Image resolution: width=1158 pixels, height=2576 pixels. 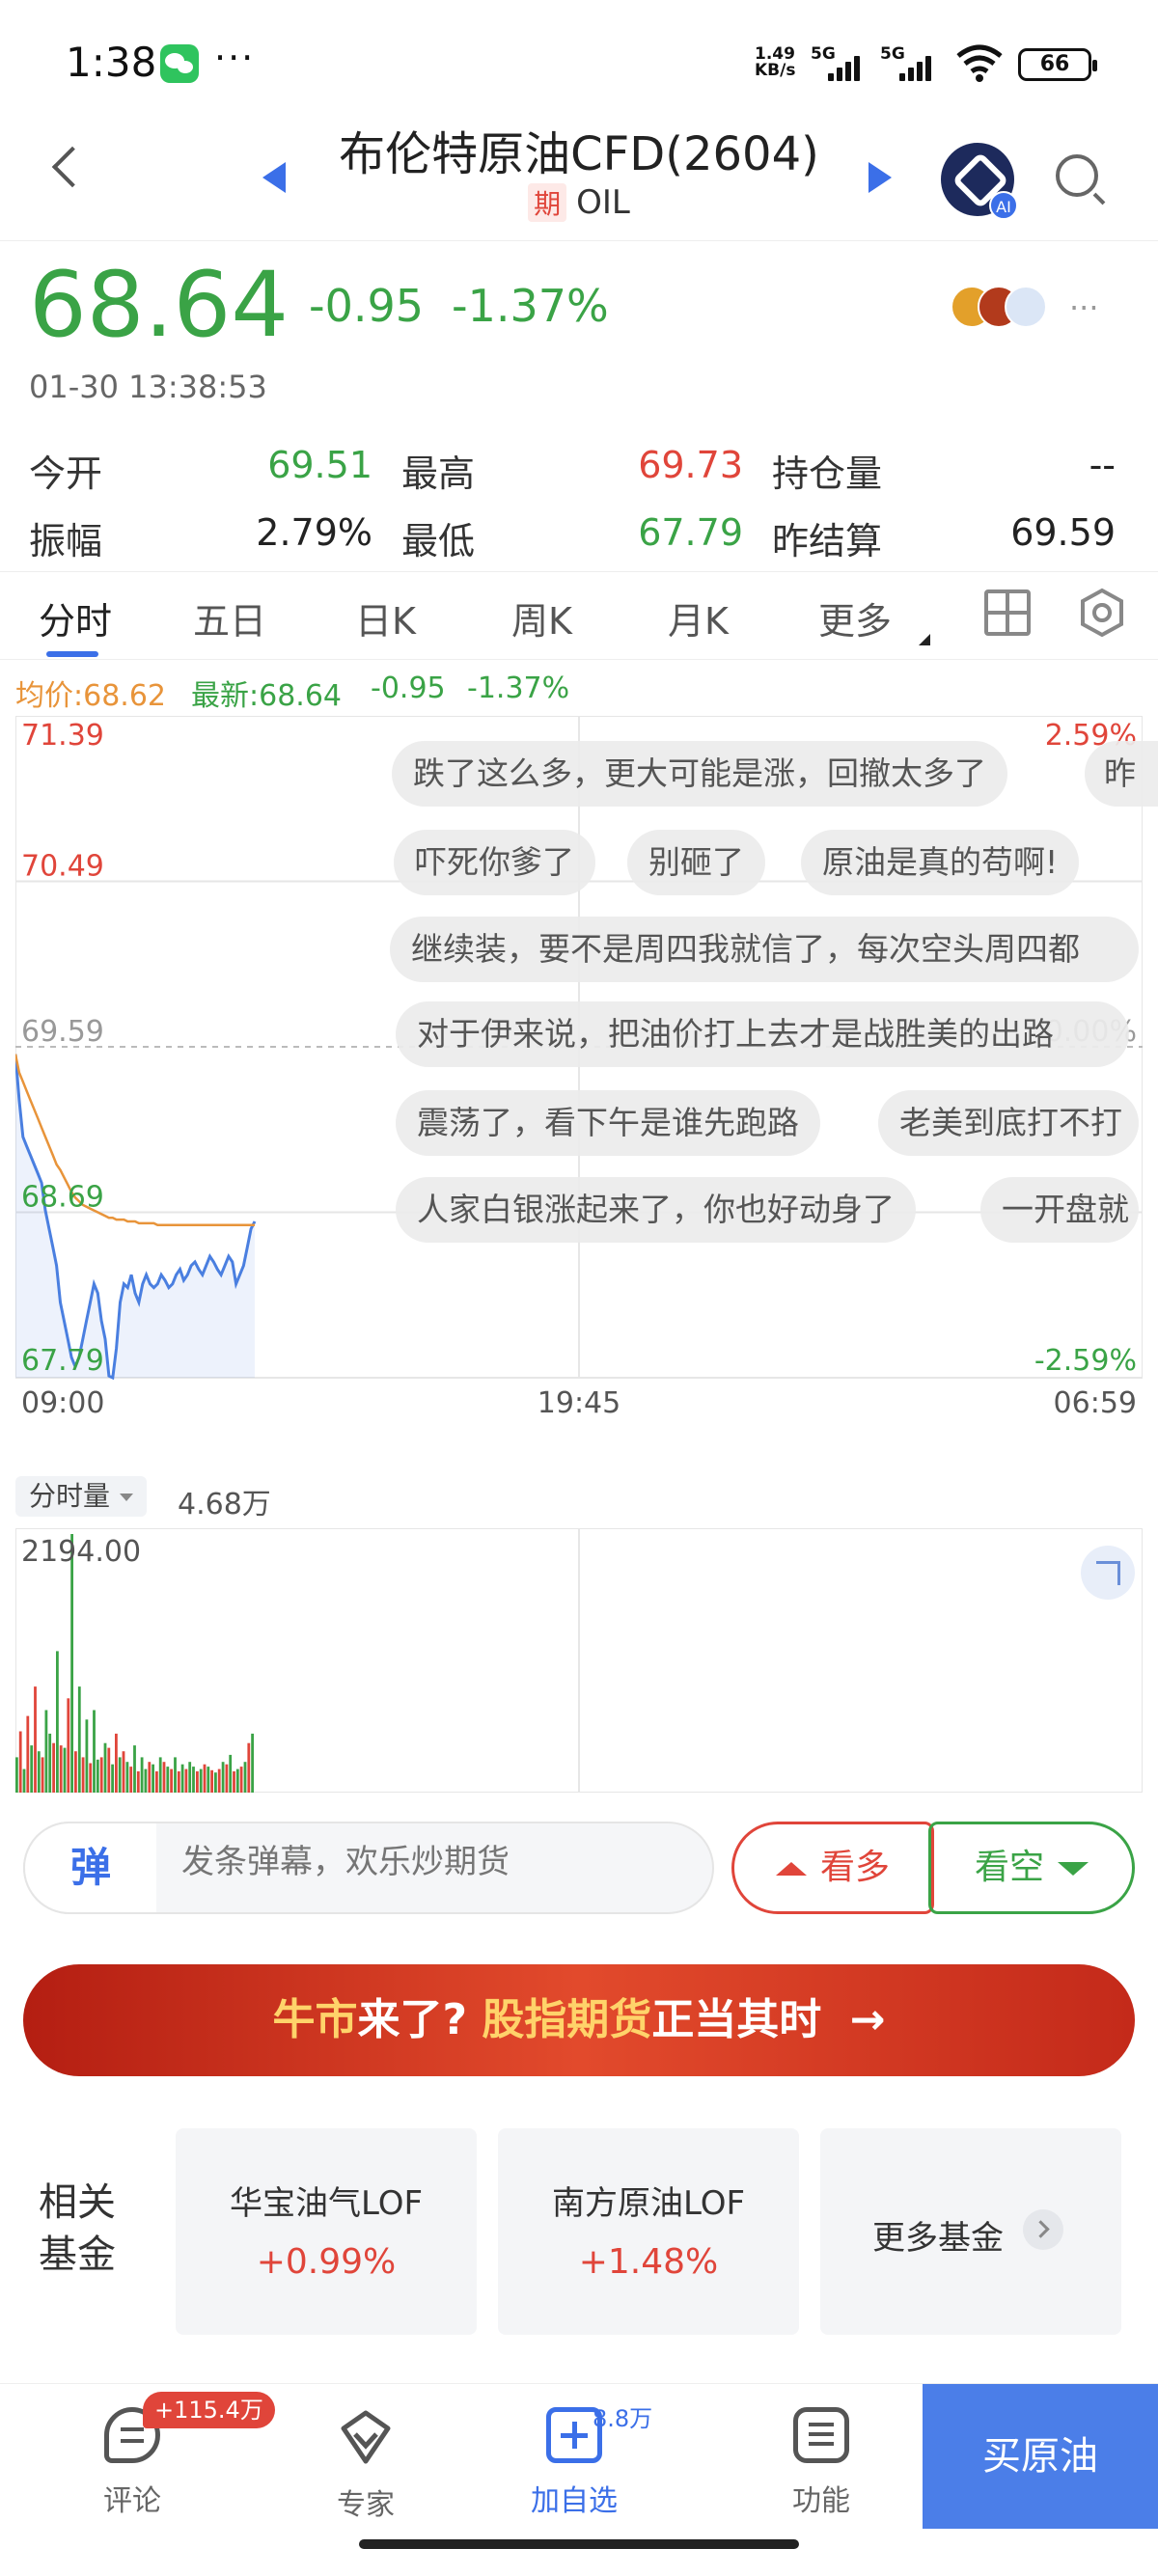 I want to click on down-triangle-icon, so click(x=1073, y=1869).